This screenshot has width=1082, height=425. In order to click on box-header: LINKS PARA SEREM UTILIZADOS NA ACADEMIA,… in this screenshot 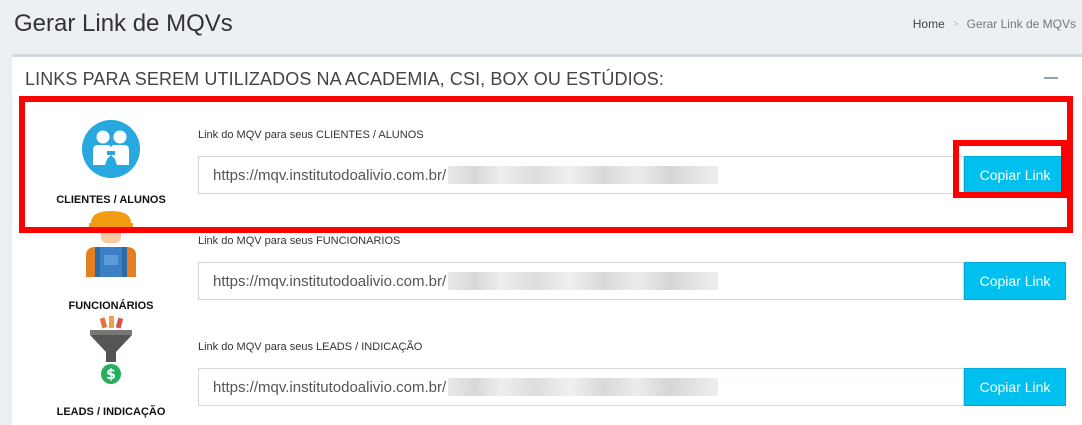, I will do `click(547, 79)`.